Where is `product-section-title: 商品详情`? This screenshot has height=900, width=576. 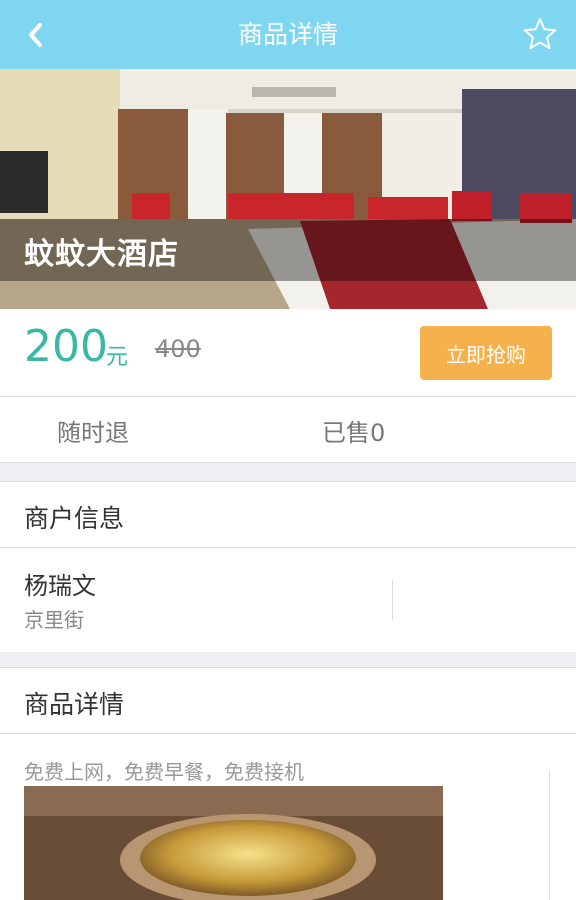 product-section-title: 商品详情 is located at coordinates (74, 704).